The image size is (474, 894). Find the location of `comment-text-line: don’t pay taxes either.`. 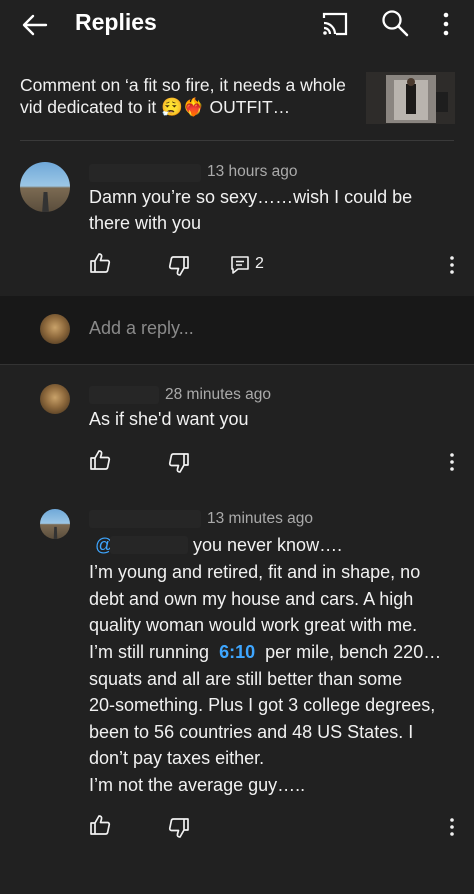

comment-text-line: don’t pay taxes either. is located at coordinates (177, 758).